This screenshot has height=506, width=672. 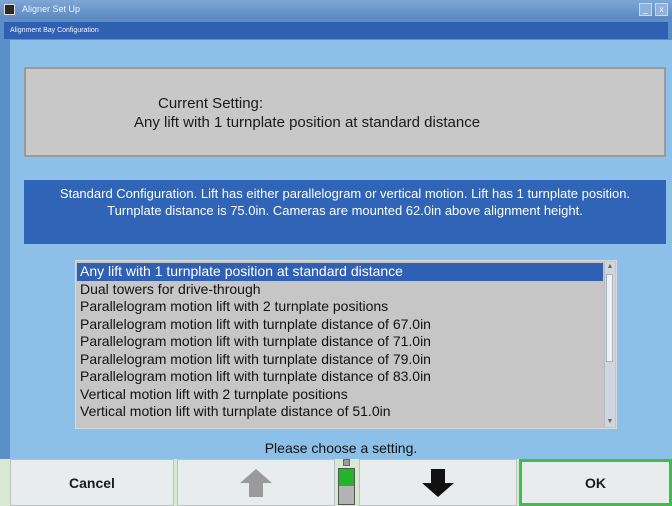 I want to click on position-indicator-top, so click(x=346, y=462).